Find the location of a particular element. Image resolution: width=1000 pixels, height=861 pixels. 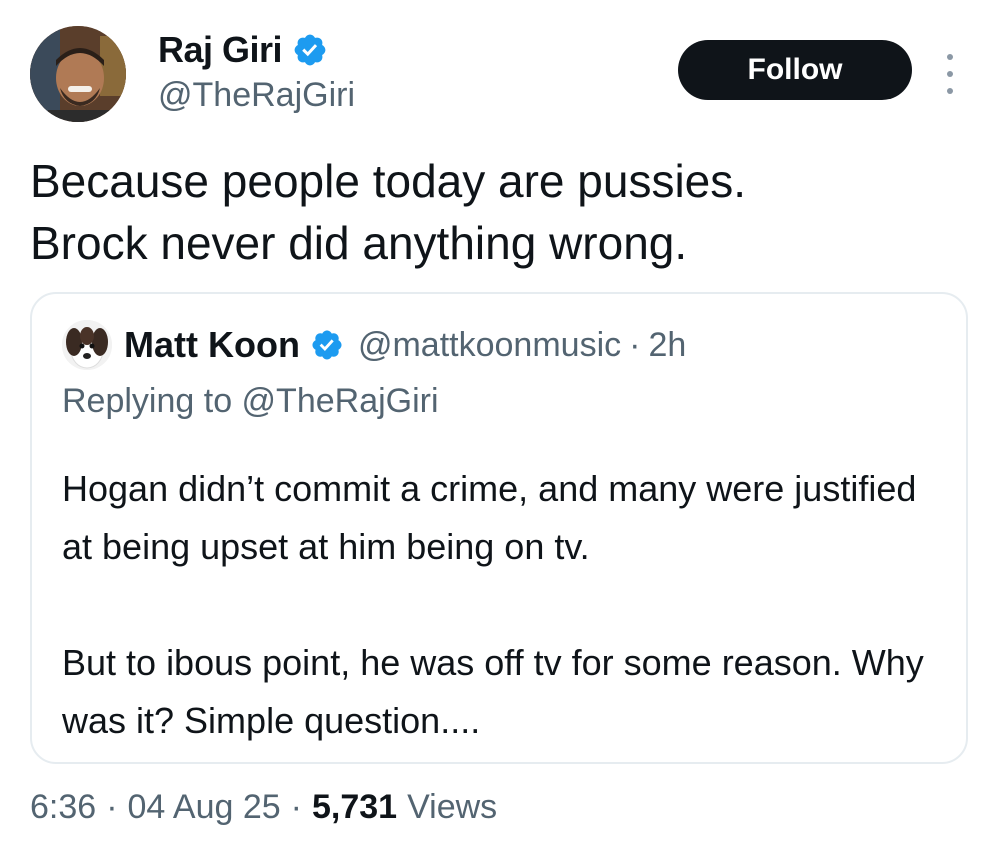

quoted-author-avatar is located at coordinates (87, 345).